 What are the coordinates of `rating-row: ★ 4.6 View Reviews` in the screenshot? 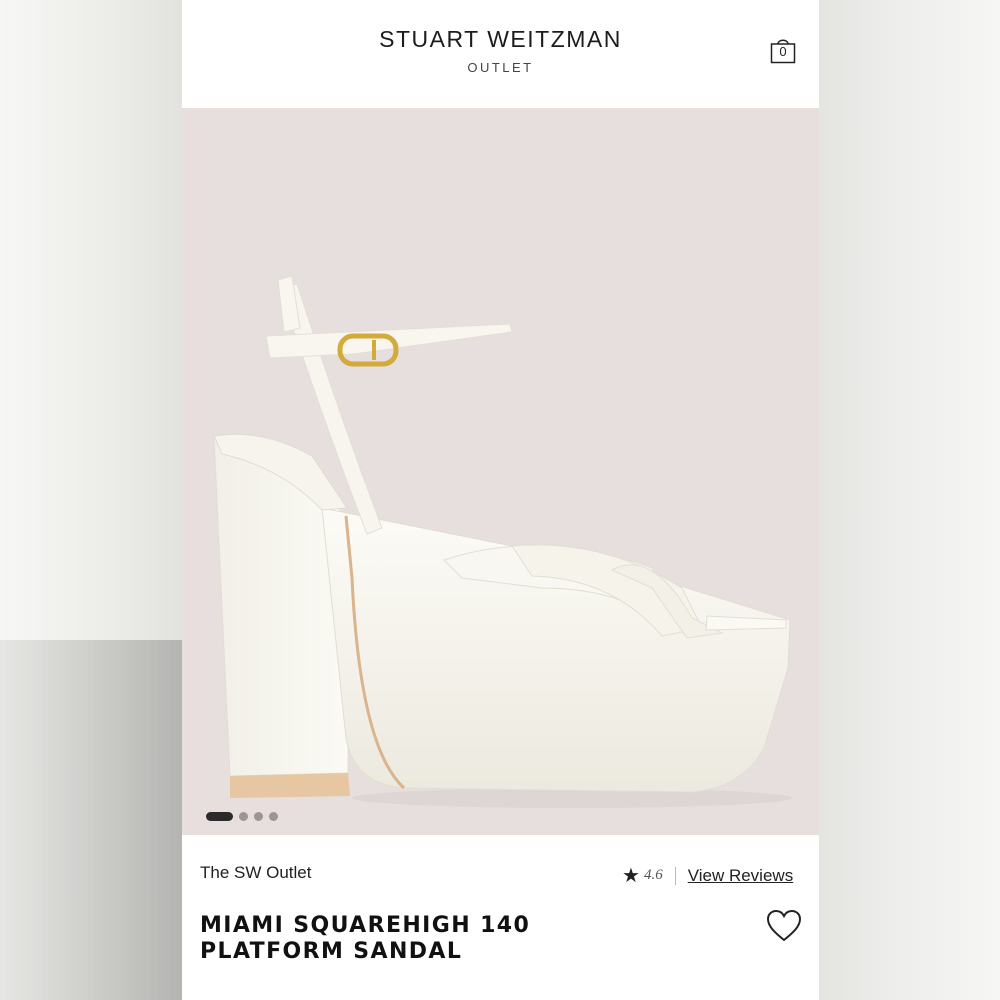 It's located at (707, 875).